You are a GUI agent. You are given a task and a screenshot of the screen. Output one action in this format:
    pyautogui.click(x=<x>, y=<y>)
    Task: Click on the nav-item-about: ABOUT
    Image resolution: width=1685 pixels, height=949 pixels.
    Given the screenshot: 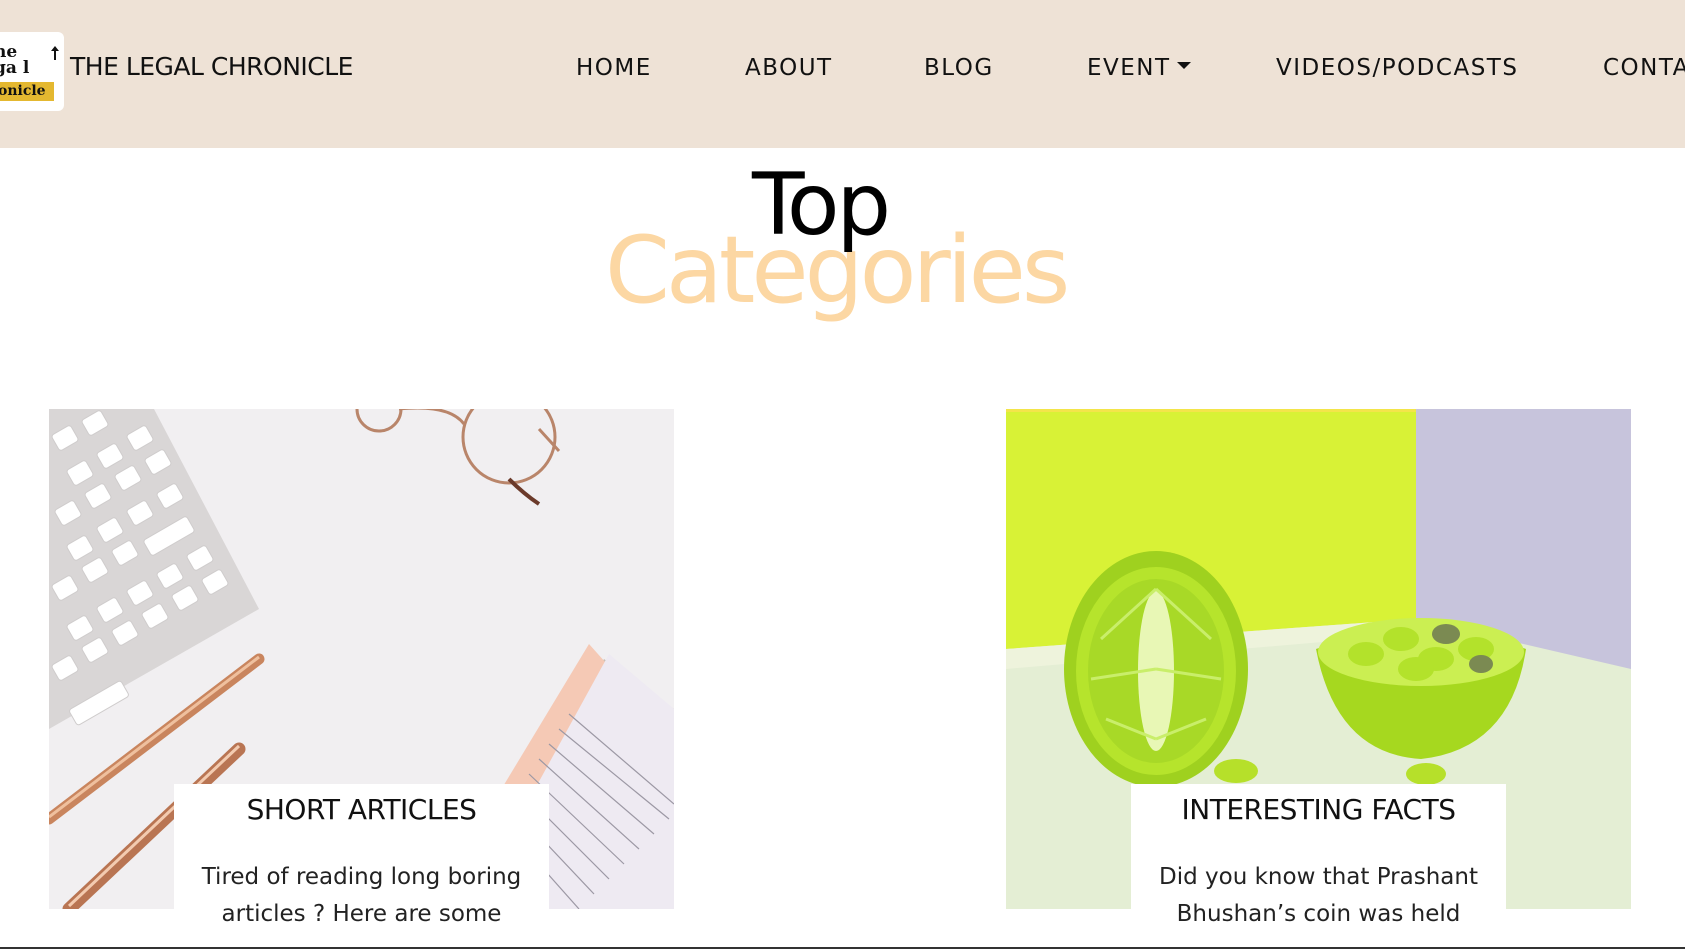 What is the action you would take?
    pyautogui.click(x=789, y=68)
    